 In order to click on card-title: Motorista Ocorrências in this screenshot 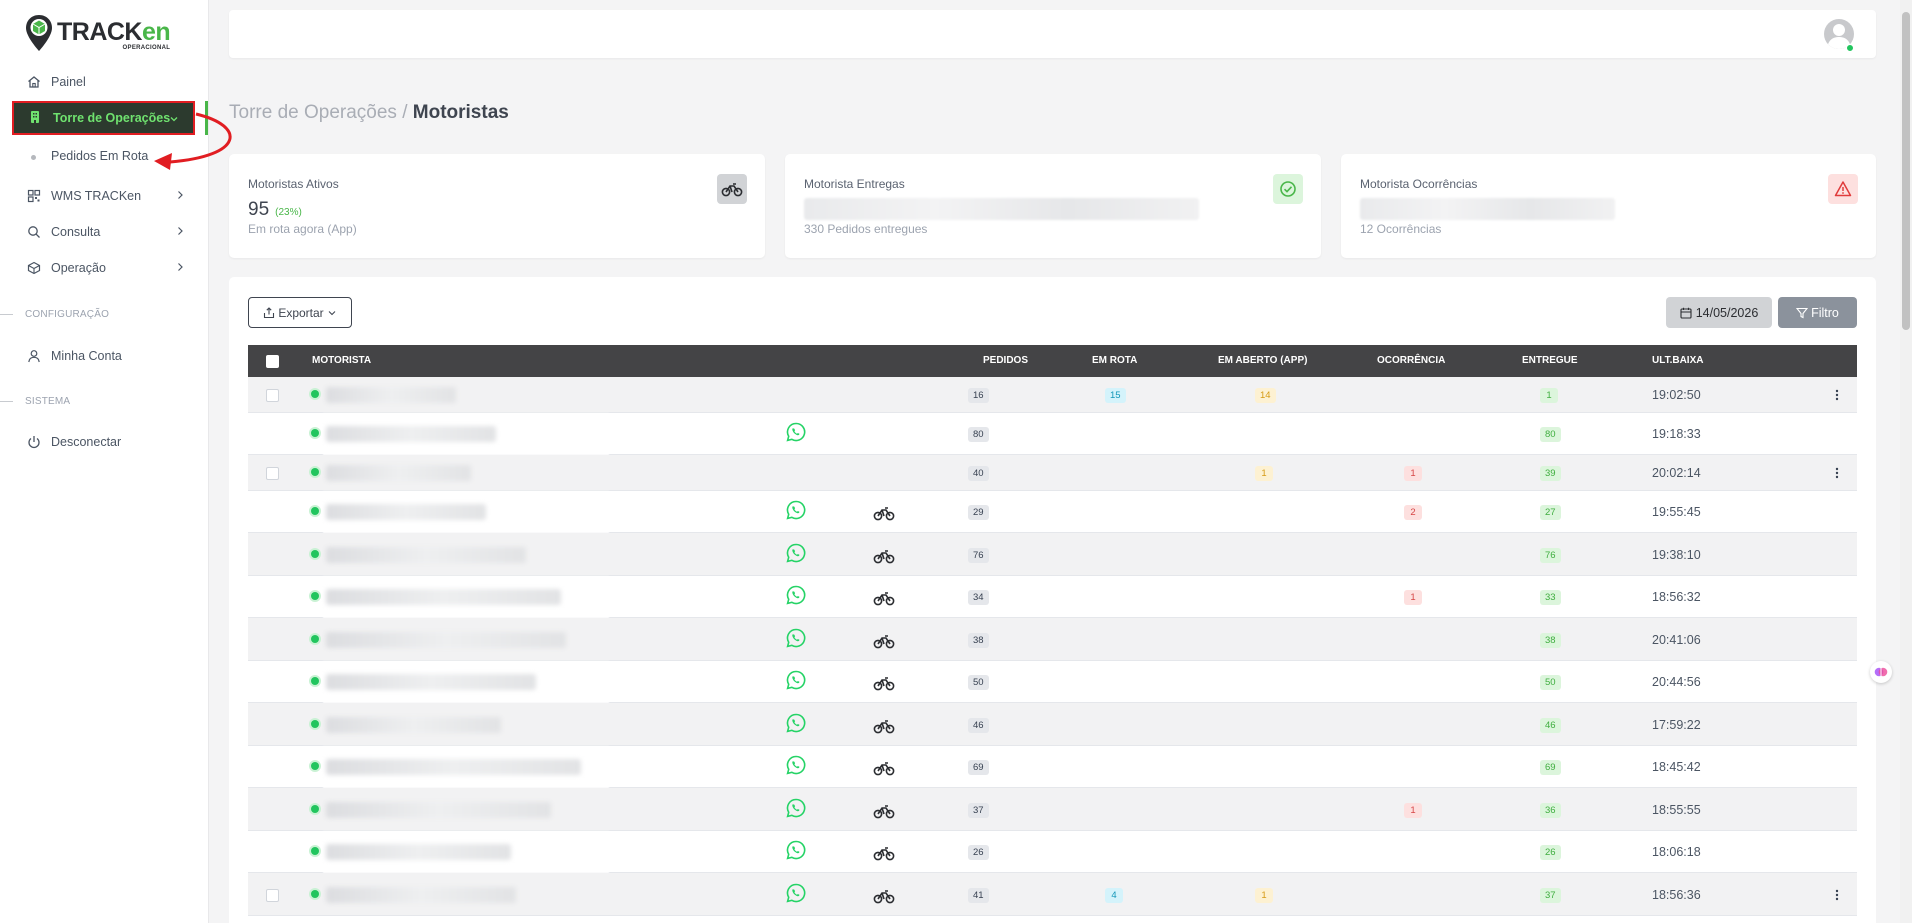, I will do `click(1419, 184)`.